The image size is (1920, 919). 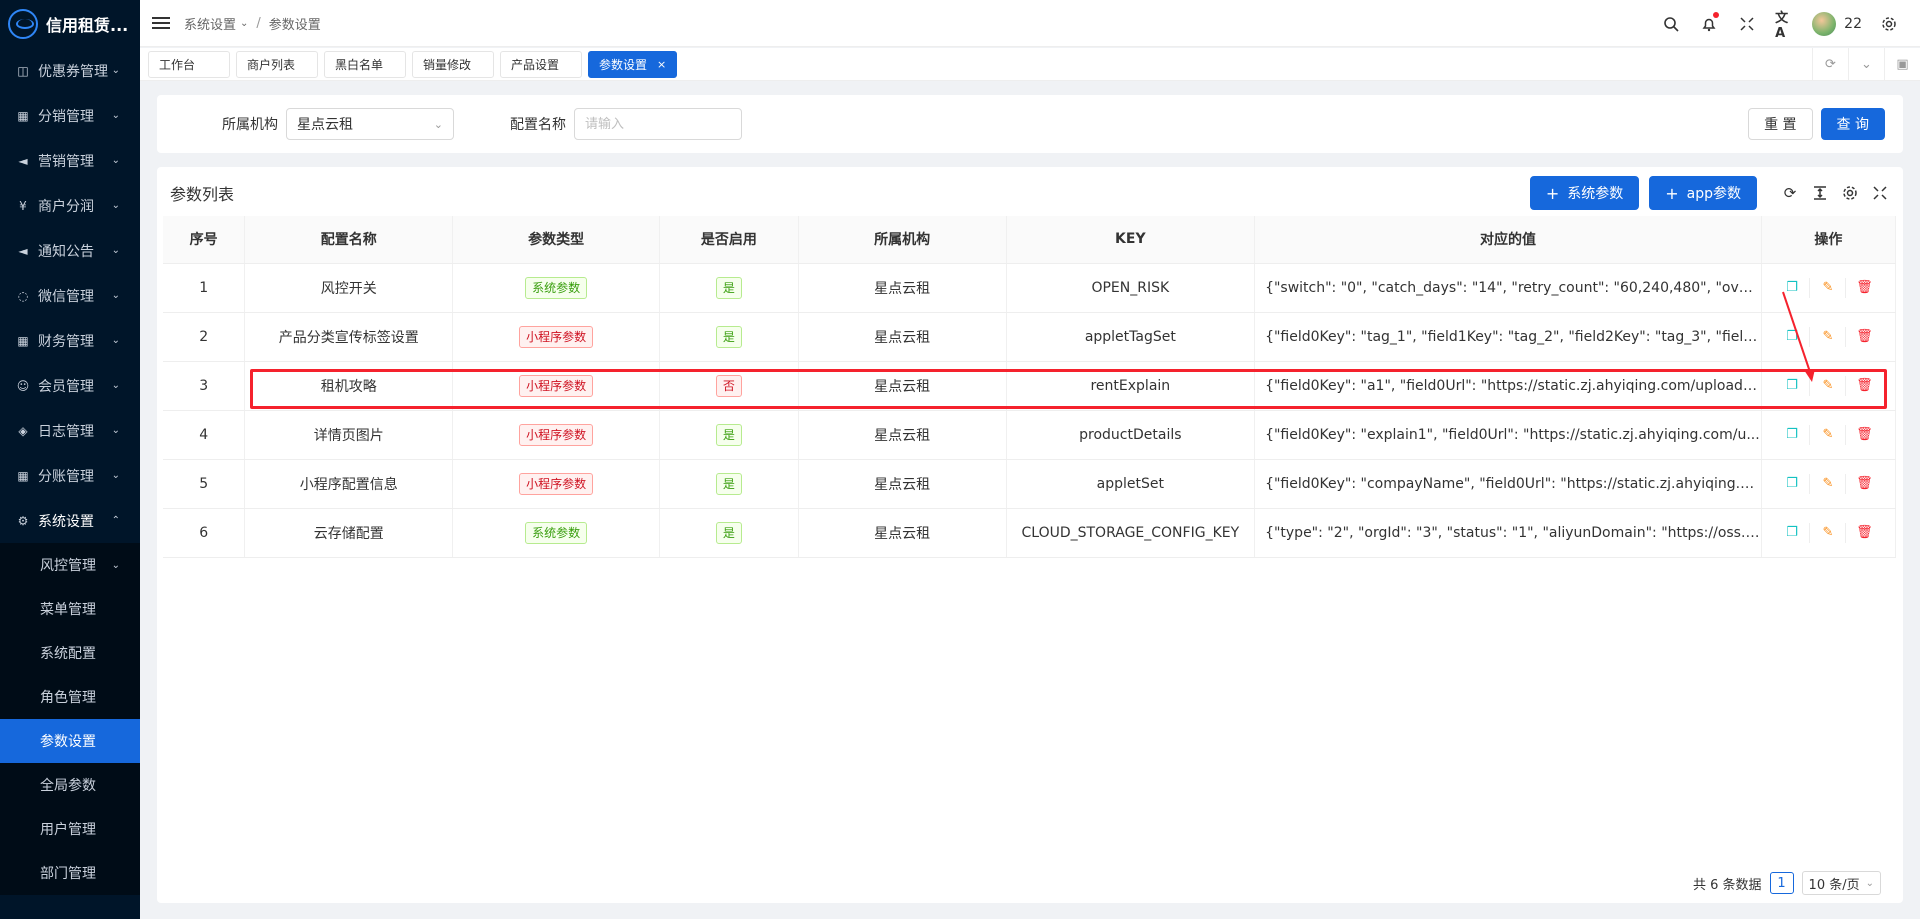 I want to click on user-name: 22, so click(x=1853, y=24).